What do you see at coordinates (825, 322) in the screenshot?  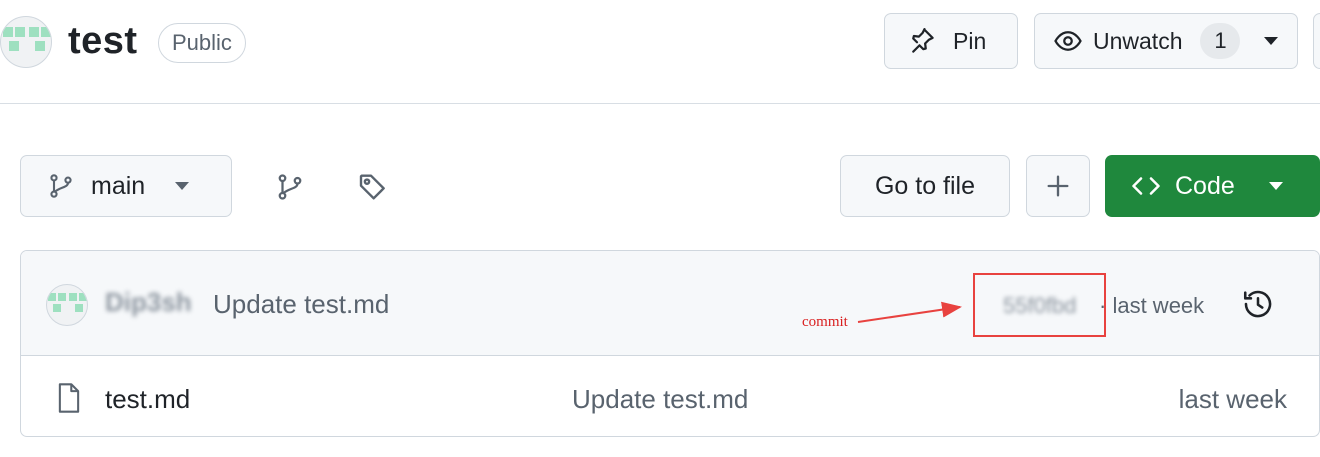 I see `annotation-label: commit` at bounding box center [825, 322].